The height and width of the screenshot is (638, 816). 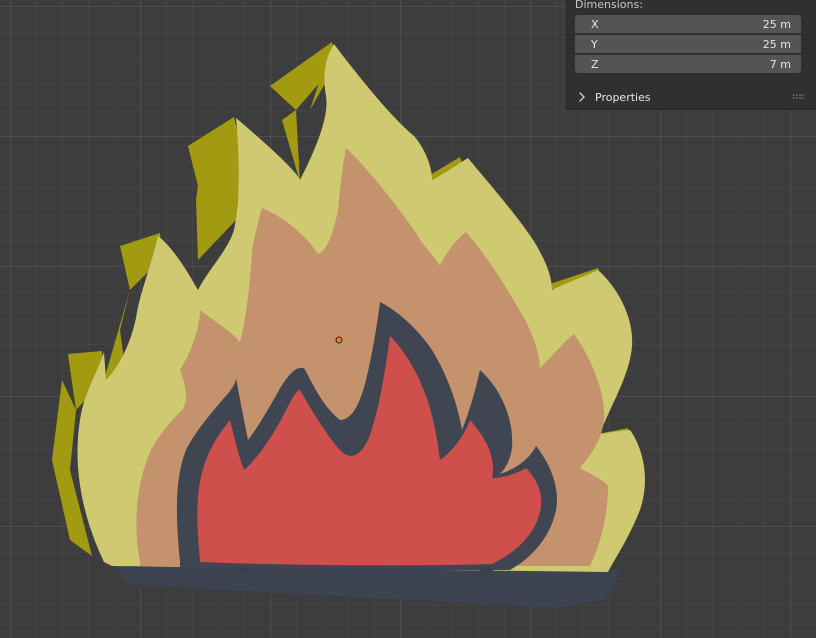 What do you see at coordinates (609, 5) in the screenshot?
I see `dimensions-heading: Dimensions:` at bounding box center [609, 5].